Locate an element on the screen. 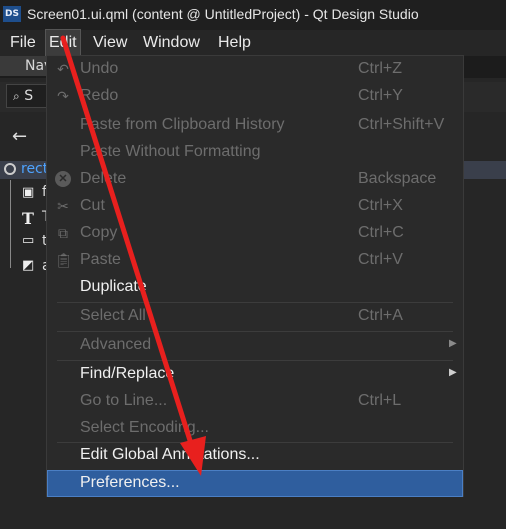 This screenshot has width=506, height=529. menu-item-label: Advanced is located at coordinates (116, 344).